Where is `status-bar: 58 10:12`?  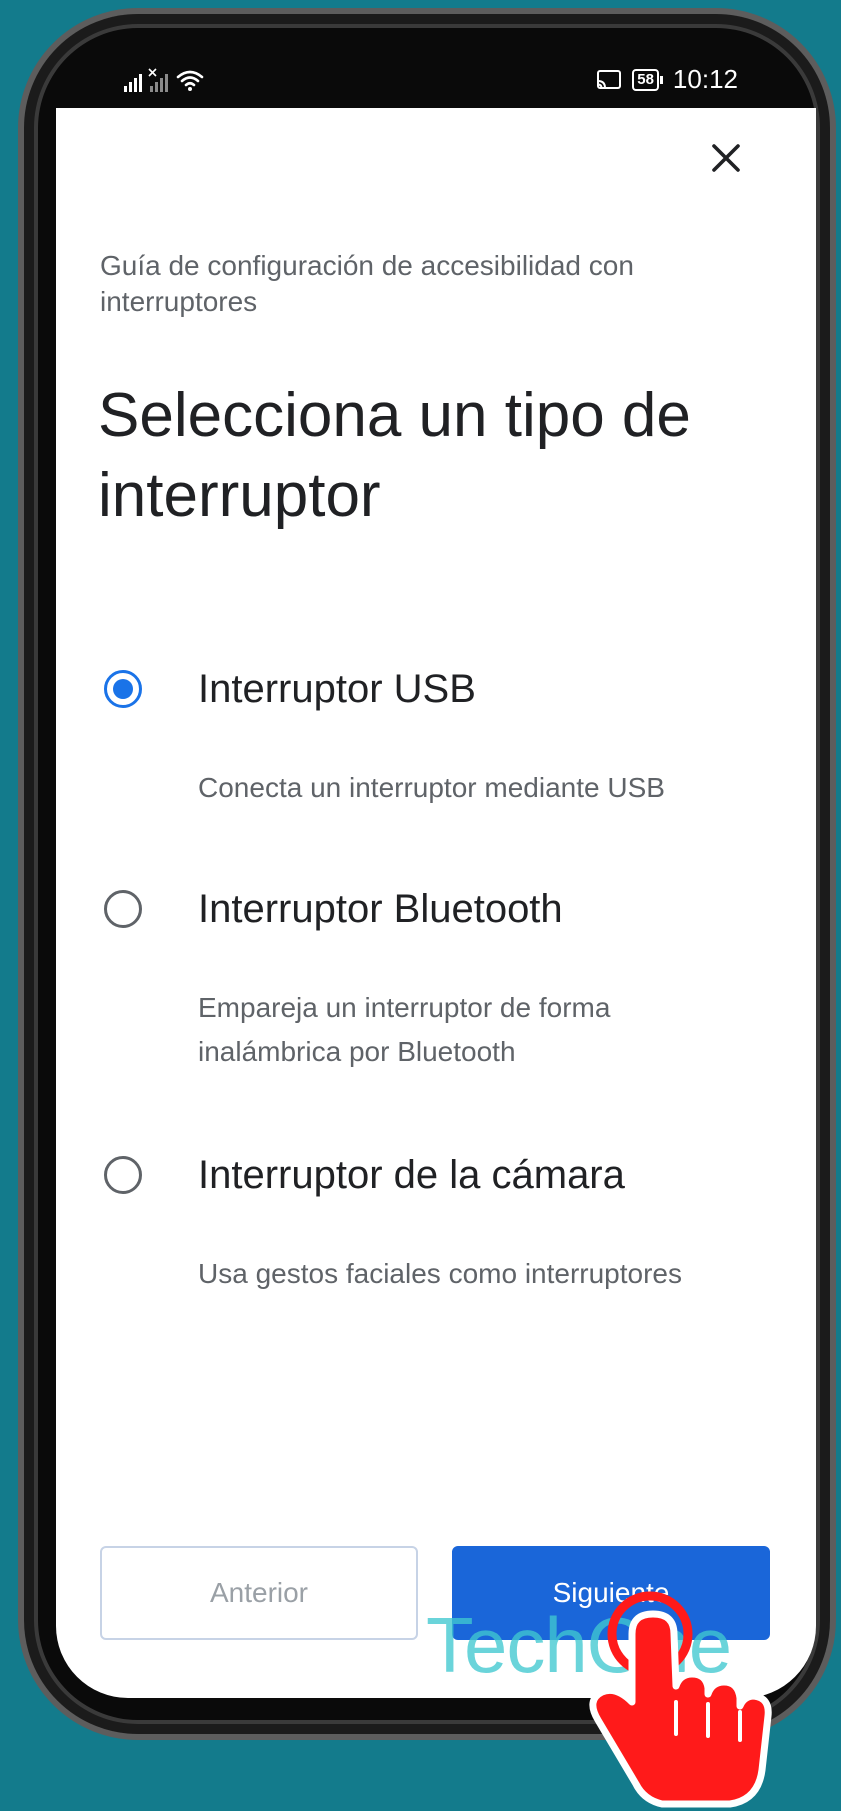
status-bar: 58 10:12 is located at coordinates (436, 83).